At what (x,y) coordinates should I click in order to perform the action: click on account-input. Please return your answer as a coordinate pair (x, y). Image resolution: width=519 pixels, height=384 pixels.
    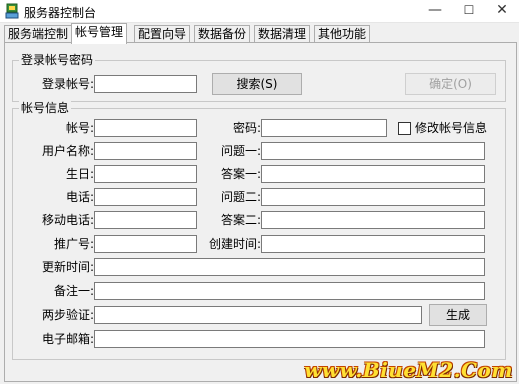
    Looking at the image, I should click on (145, 128).